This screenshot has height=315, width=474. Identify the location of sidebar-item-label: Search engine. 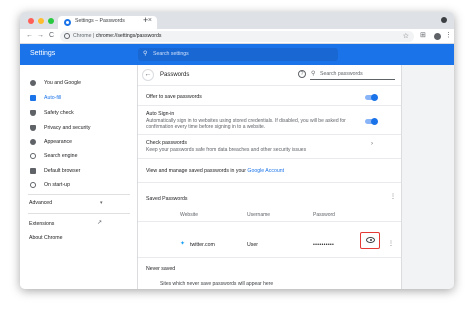
(61, 156).